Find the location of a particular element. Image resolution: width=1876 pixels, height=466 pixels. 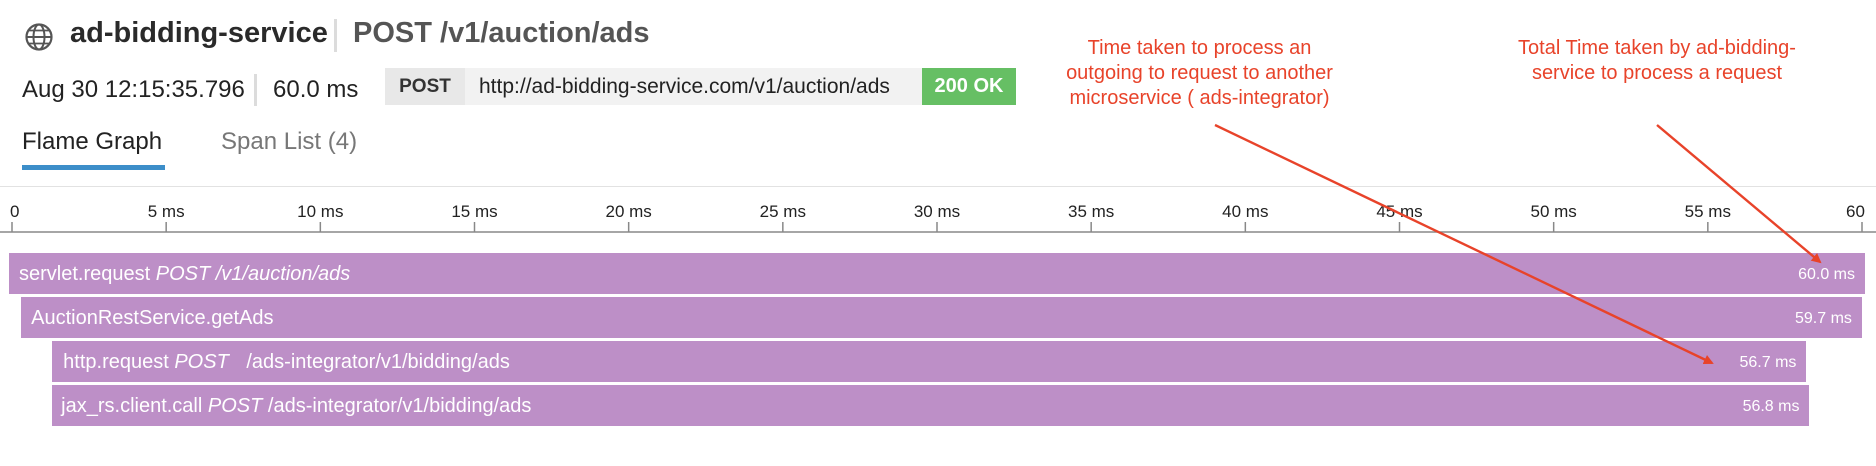

span-label: servlet.request POST /v1/auction/ads is located at coordinates (185, 274).